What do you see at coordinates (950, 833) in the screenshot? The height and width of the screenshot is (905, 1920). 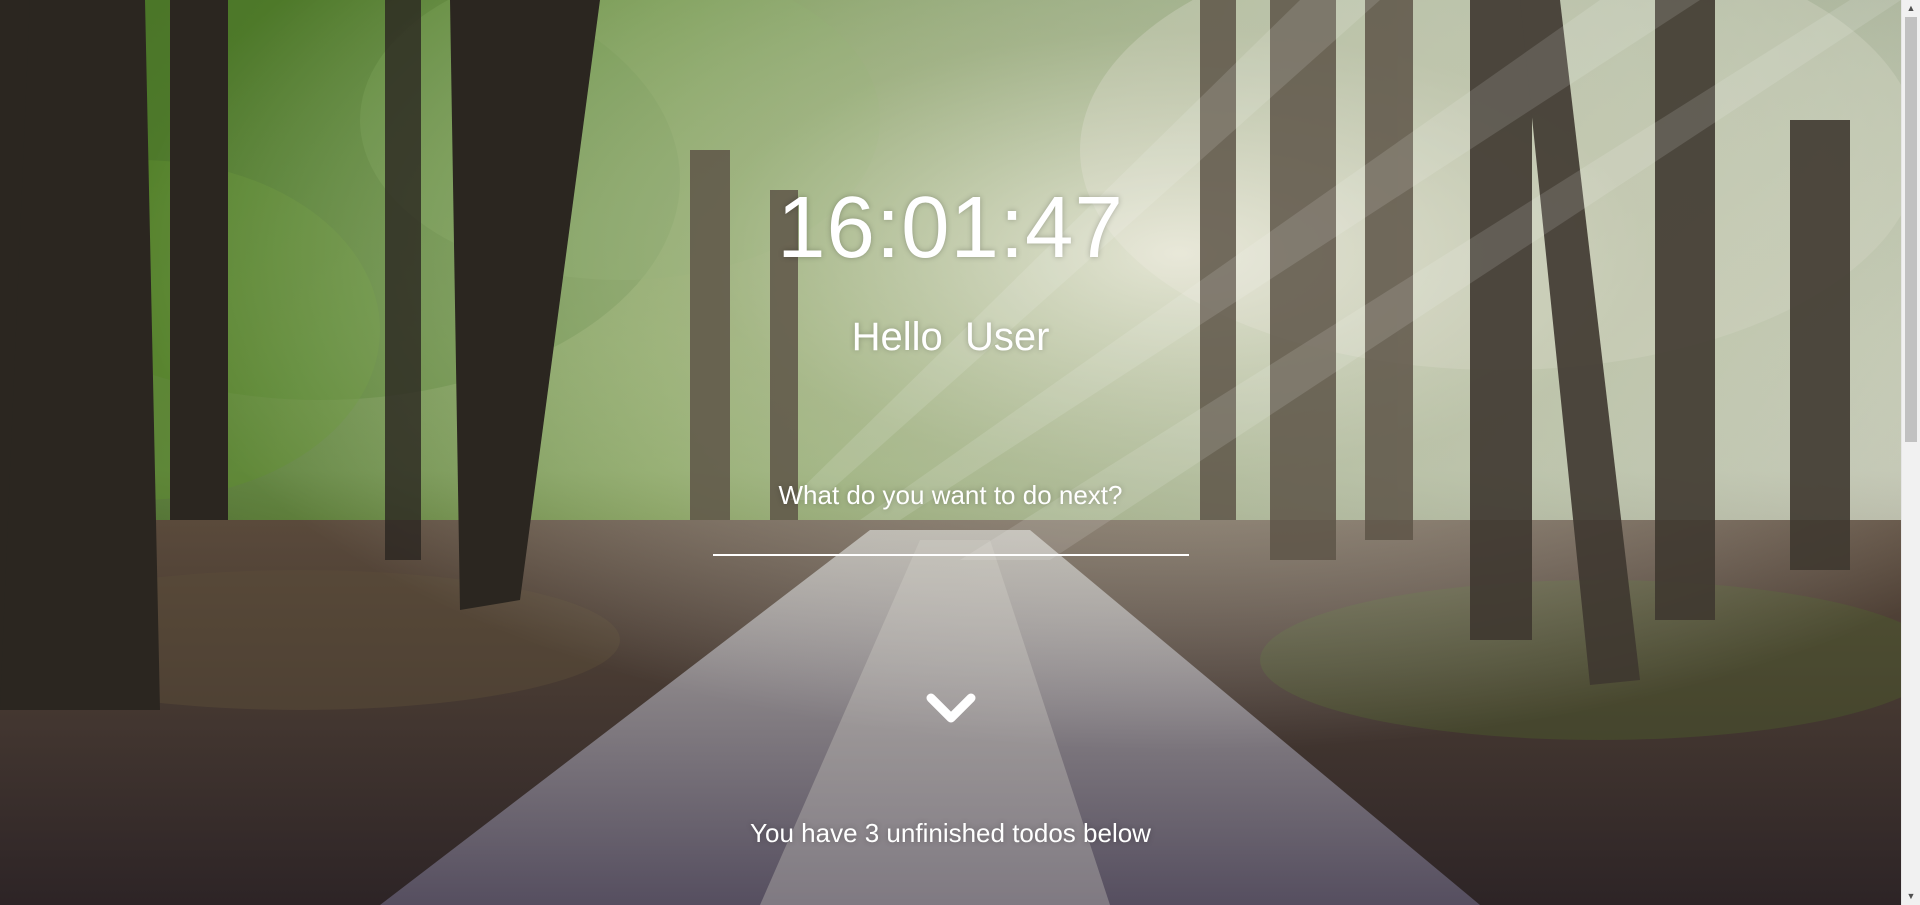 I see `unfinished-todos-summary: You have 3 unfinished todos below` at bounding box center [950, 833].